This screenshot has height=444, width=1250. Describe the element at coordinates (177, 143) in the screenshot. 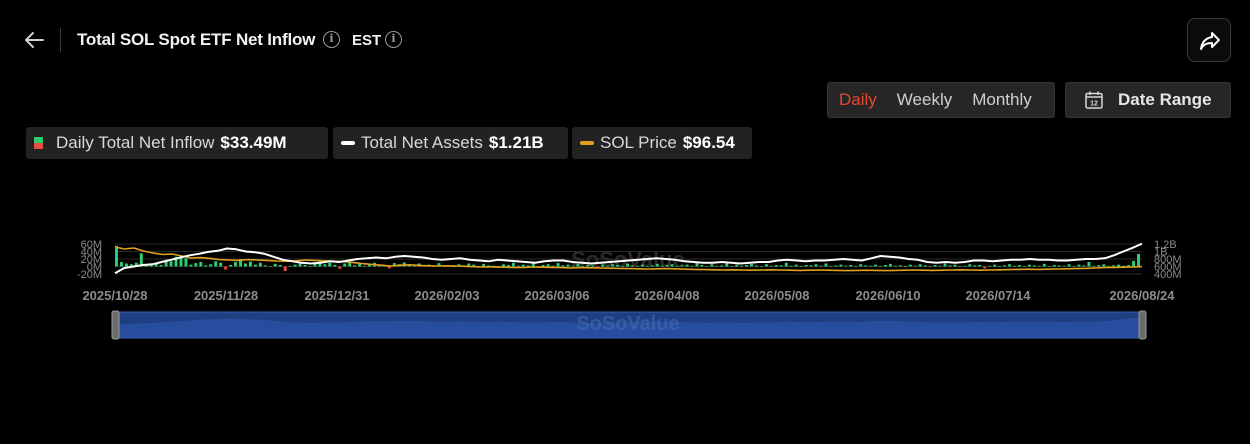

I see `legend-daily-inflow: Daily Total Net Inflow $33.49M` at that location.